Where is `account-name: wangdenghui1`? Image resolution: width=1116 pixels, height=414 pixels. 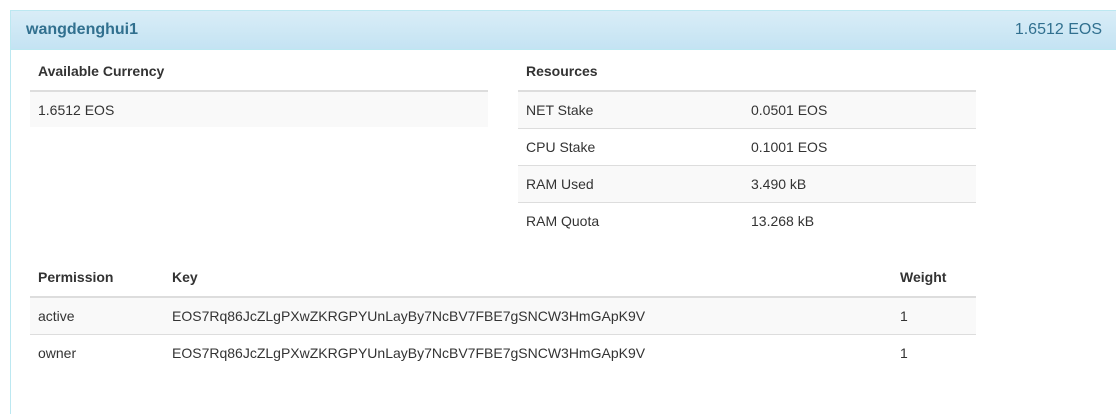 account-name: wangdenghui1 is located at coordinates (82, 29).